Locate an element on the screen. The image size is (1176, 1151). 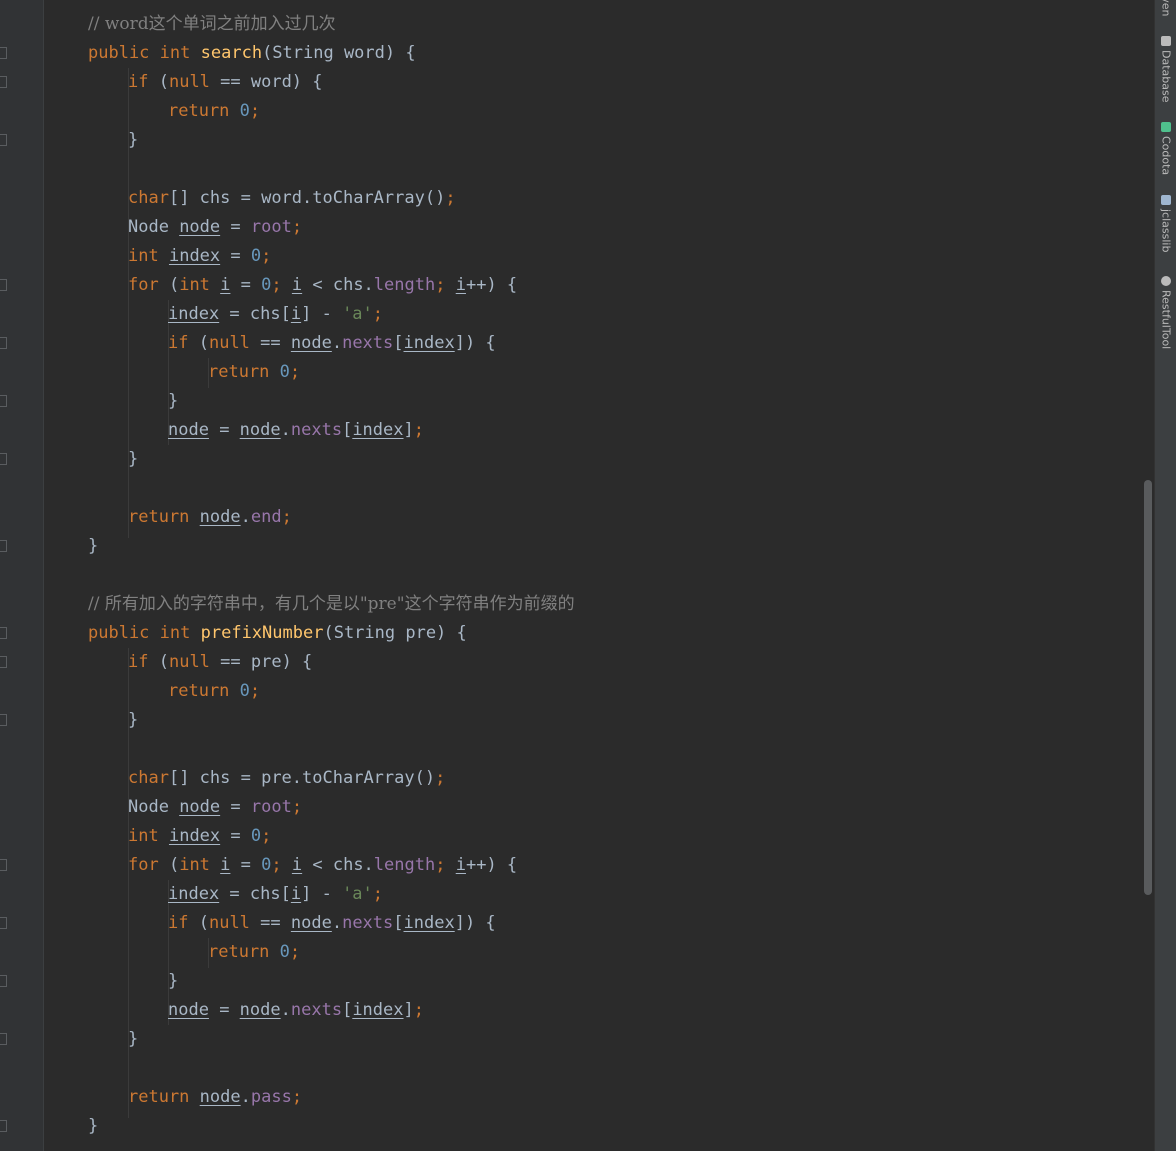
code-text: < chs. is located at coordinates (338, 865).